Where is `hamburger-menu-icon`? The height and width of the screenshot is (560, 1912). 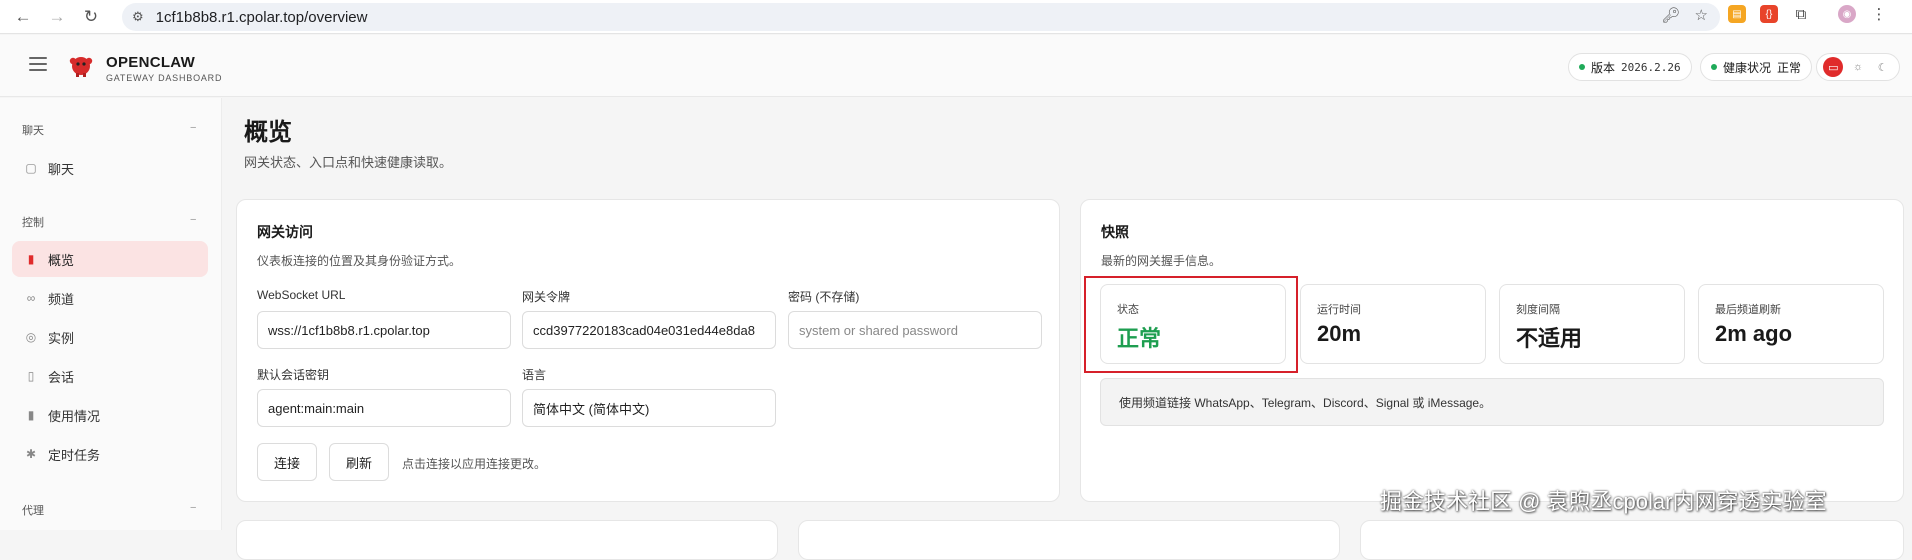
hamburger-menu-icon is located at coordinates (38, 64).